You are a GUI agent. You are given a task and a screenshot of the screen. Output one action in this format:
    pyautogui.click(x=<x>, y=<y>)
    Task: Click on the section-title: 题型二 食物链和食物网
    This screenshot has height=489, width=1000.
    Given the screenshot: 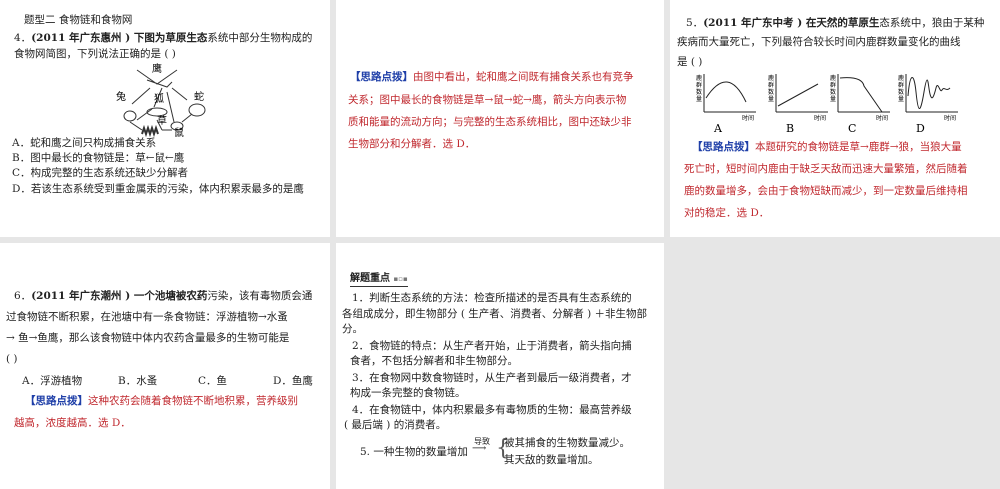 What is the action you would take?
    pyautogui.click(x=78, y=20)
    